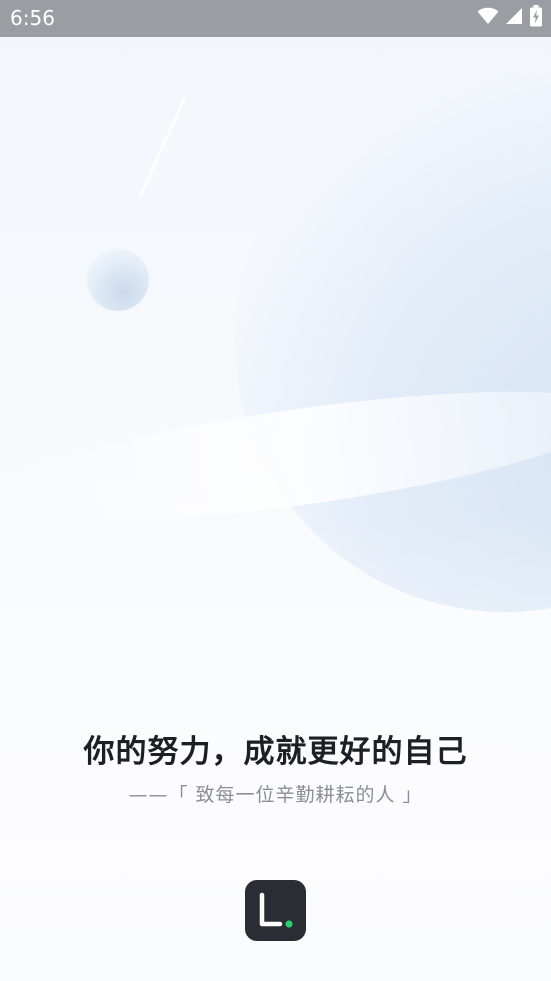 This screenshot has width=551, height=981. I want to click on dedication-text: ——「 致每一位辛勤耕耘的人 」, so click(275, 795).